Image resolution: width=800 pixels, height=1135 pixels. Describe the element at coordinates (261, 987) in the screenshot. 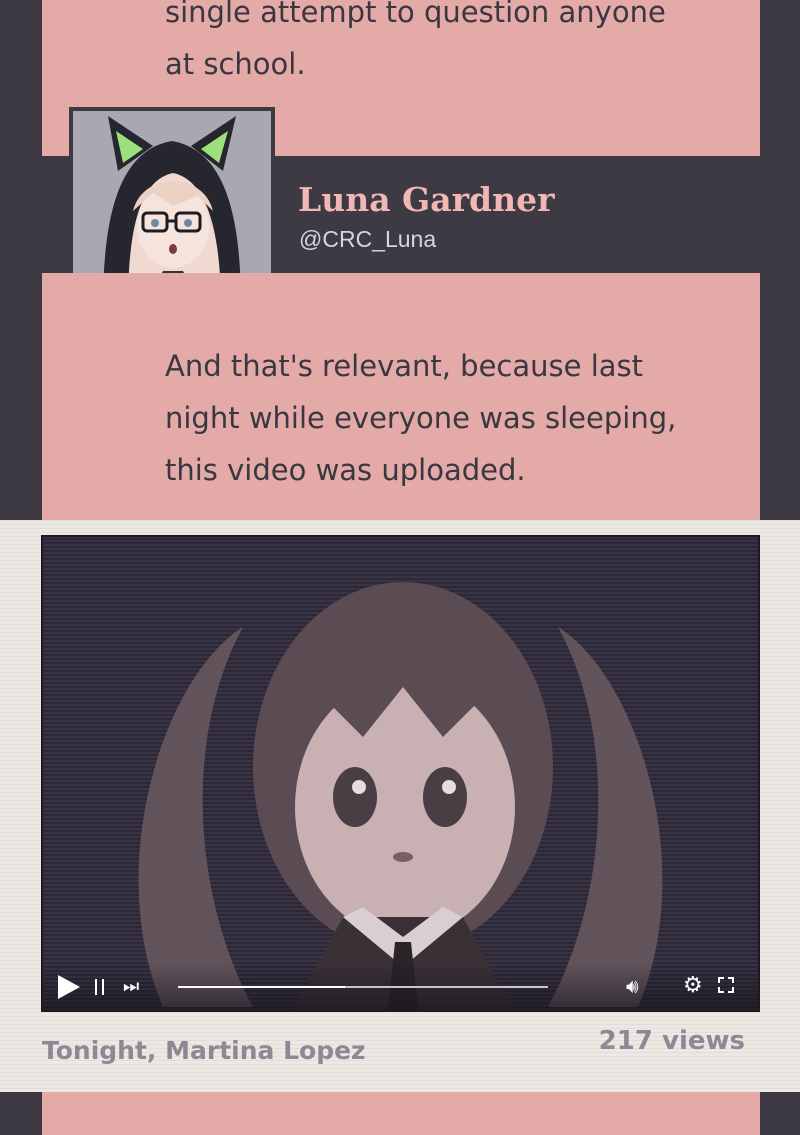

I see `progress-fill` at that location.